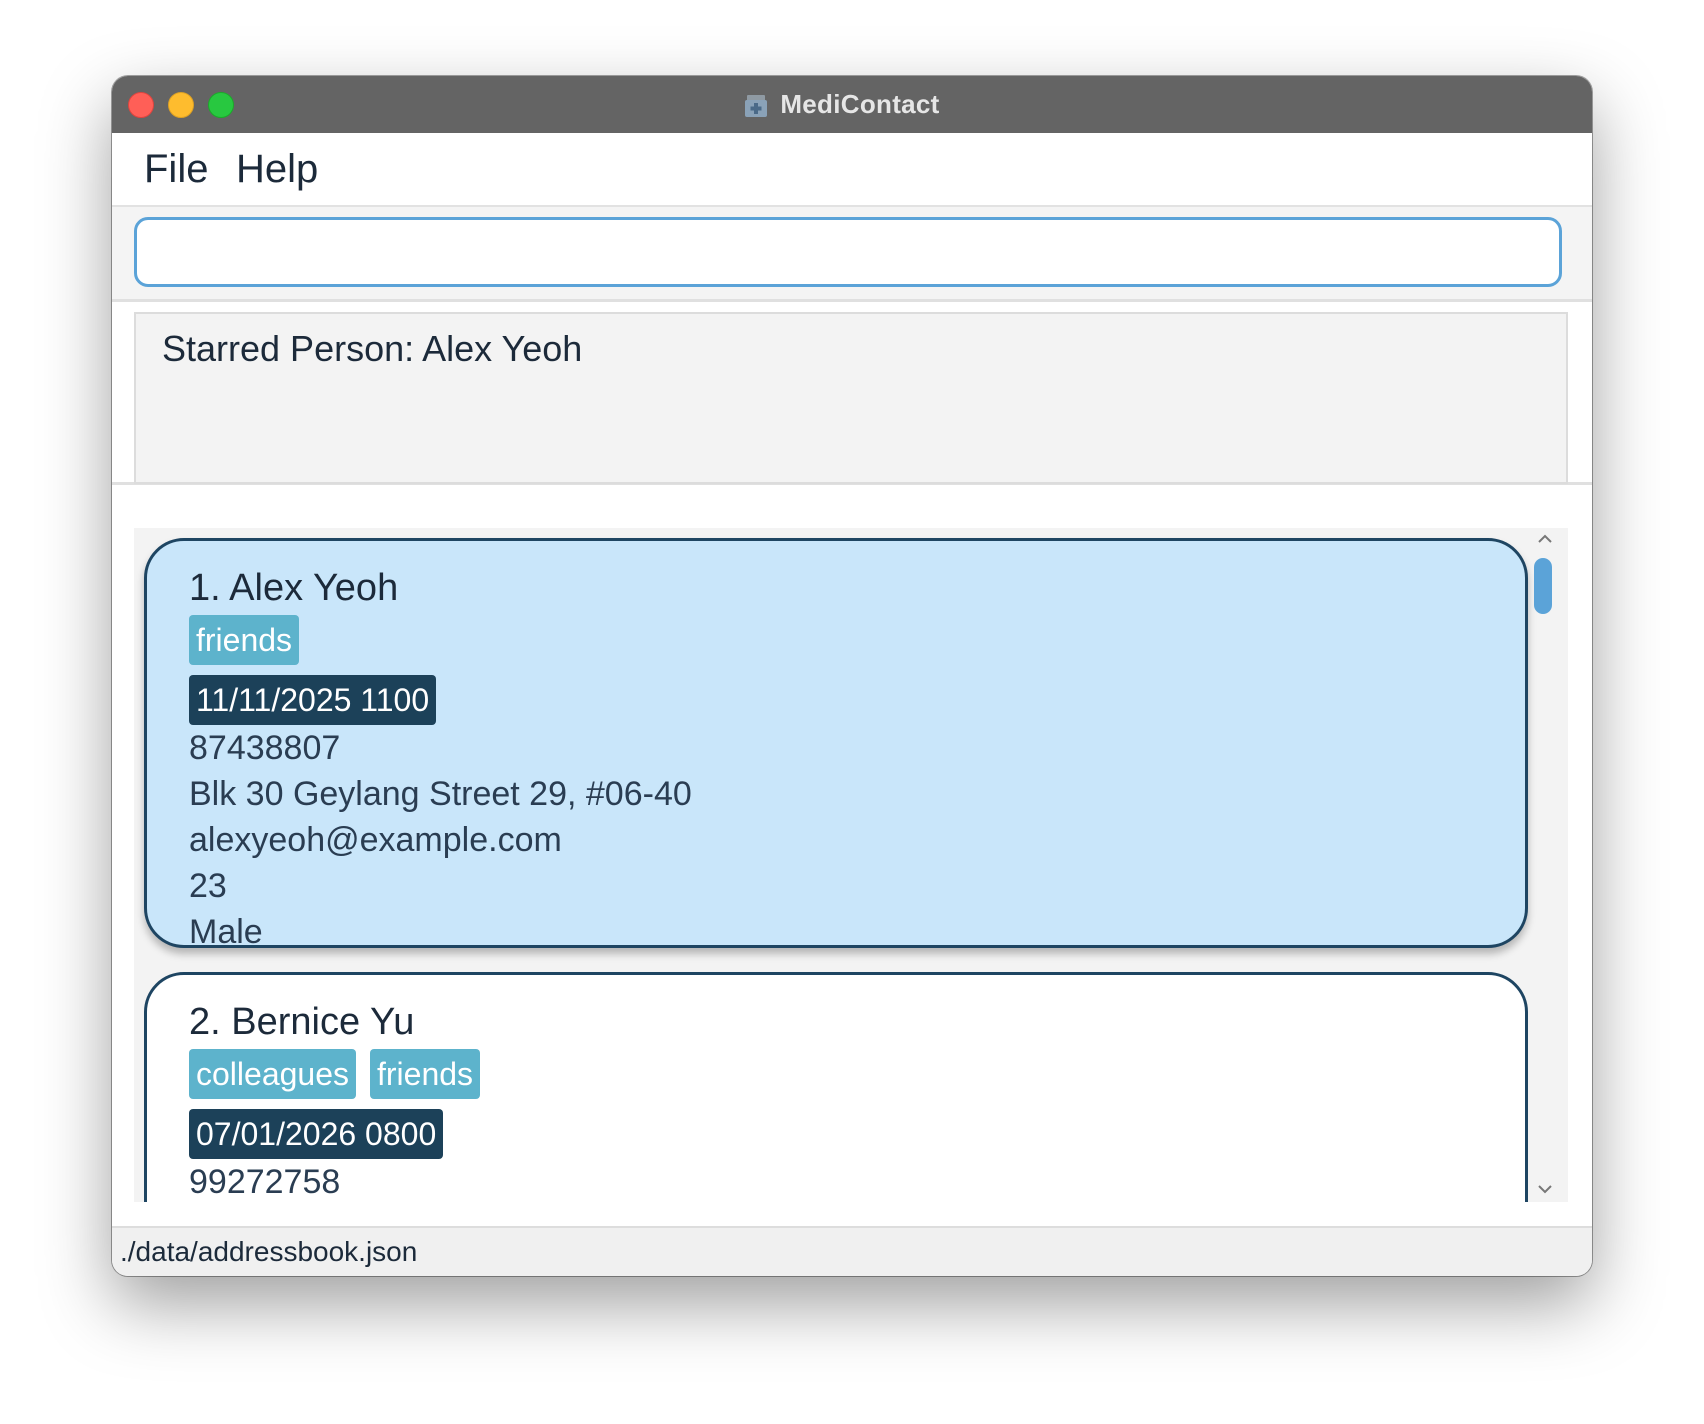 Image resolution: width=1704 pixels, height=1424 pixels. Describe the element at coordinates (1545, 1189) in the screenshot. I see `scroll-down-arrow-icon` at that location.